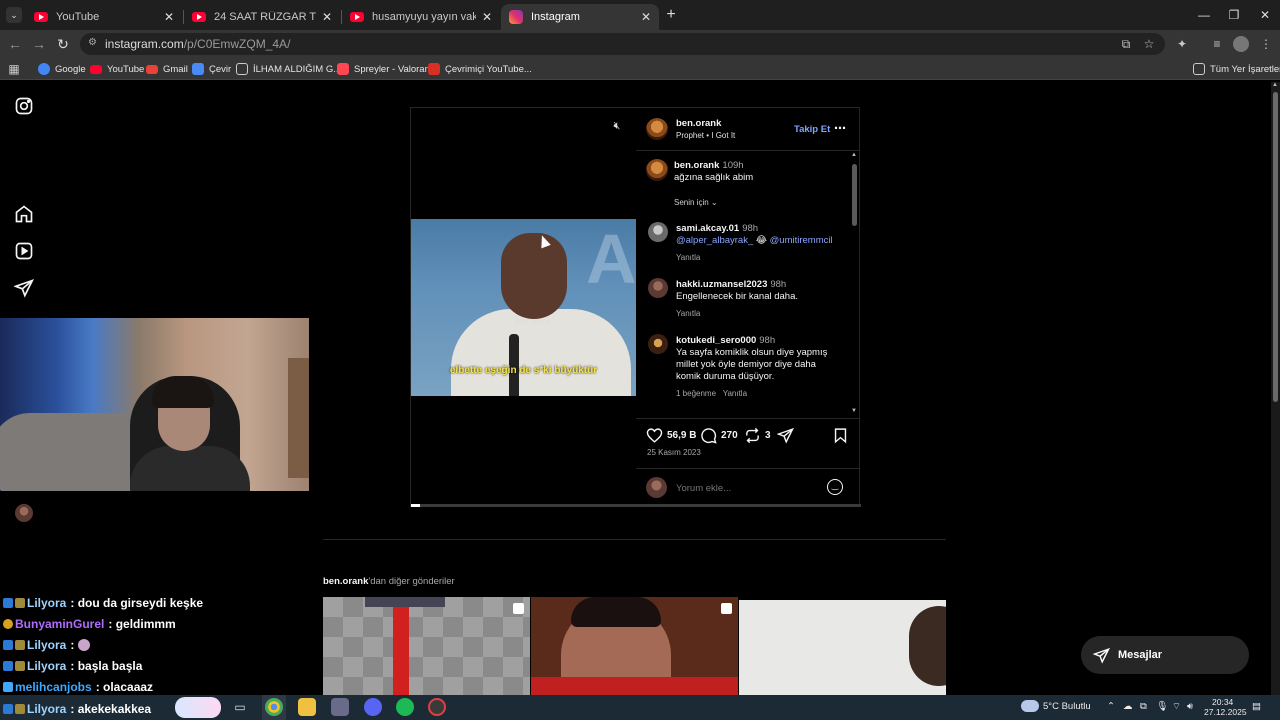 This screenshot has height=720, width=1280. I want to click on new-tab-button: +, so click(671, 15).